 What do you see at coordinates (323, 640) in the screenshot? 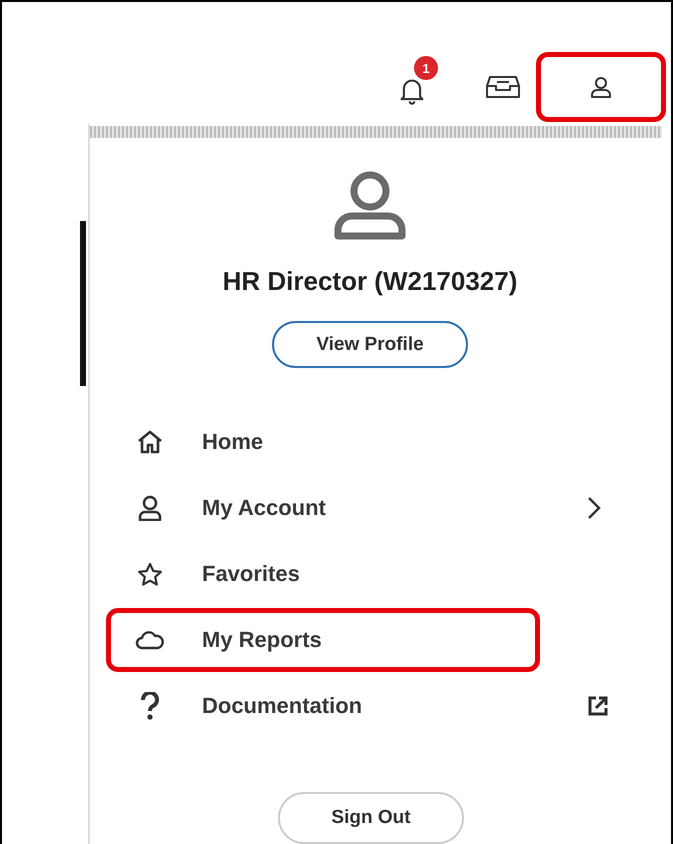
I see `menu-item: My Reports` at bounding box center [323, 640].